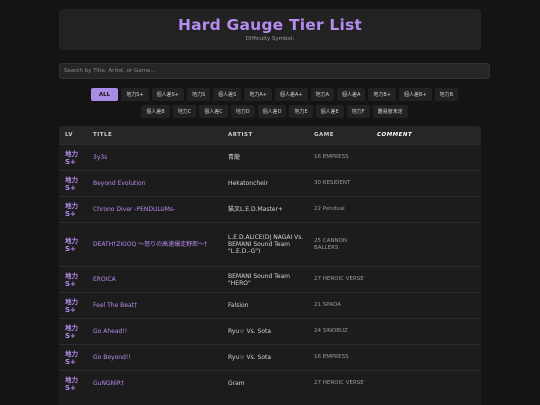  I want to click on filter-button: 地力A+, so click(258, 94).